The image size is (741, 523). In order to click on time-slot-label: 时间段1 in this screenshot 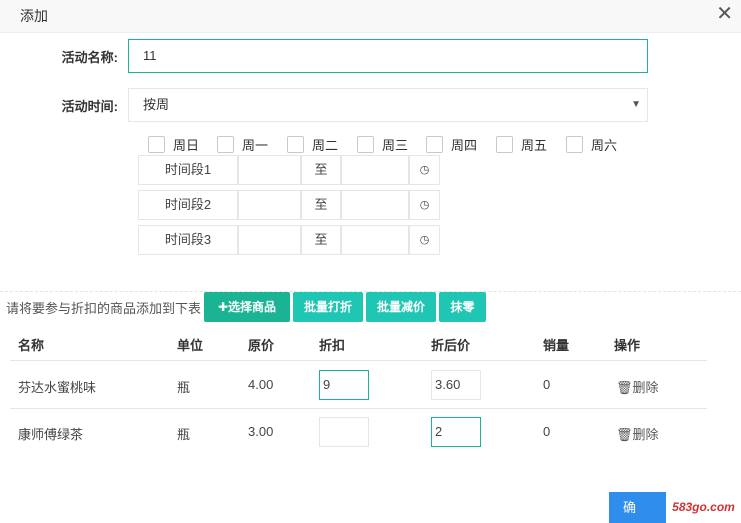, I will do `click(188, 170)`.